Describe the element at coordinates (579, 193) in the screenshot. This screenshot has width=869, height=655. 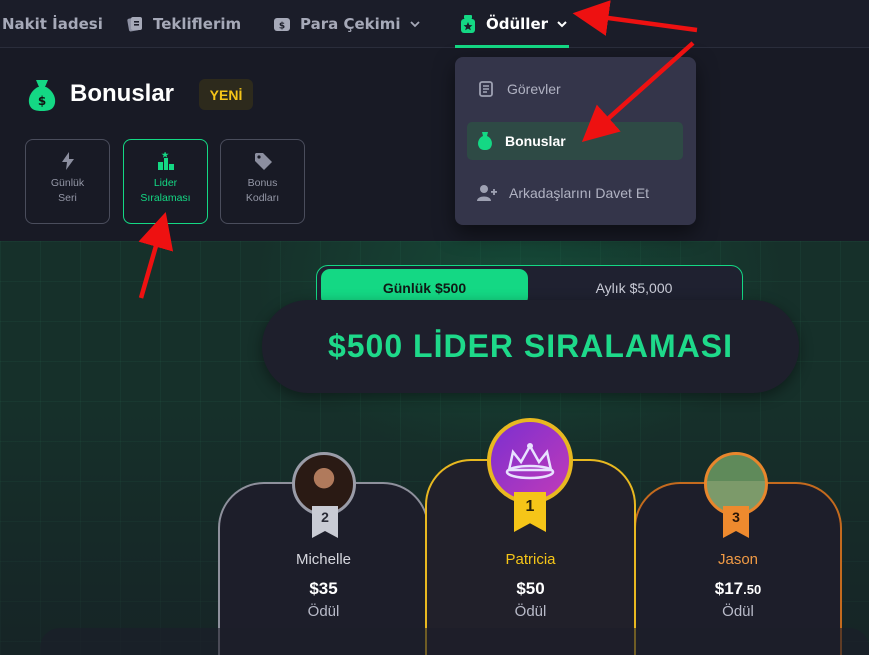
I see `dropdown-item-label: Arkadaşlarını Davet Et` at that location.